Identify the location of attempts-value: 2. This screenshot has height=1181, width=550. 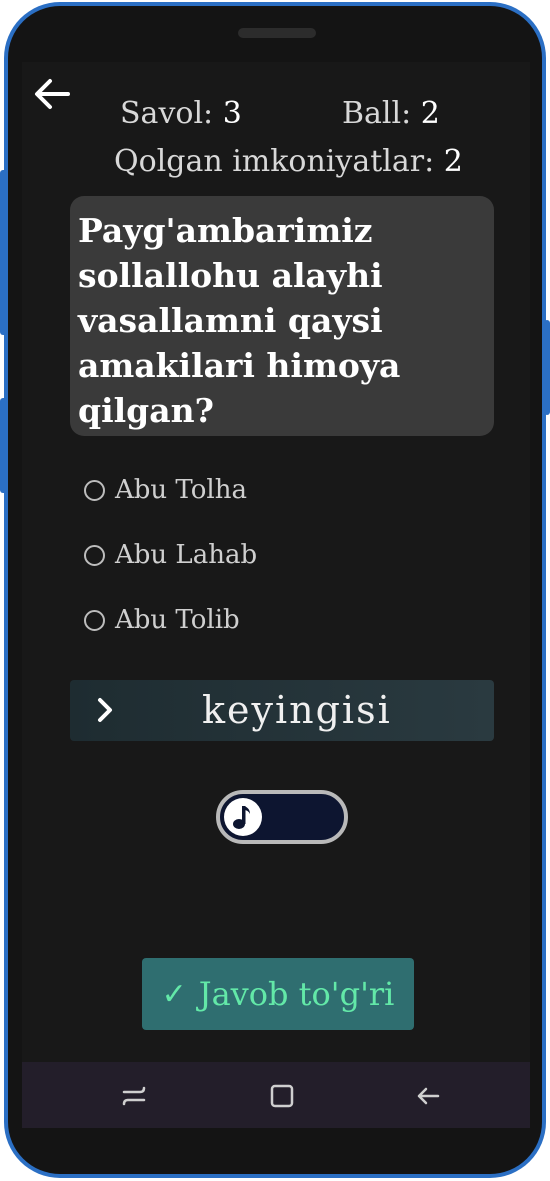
(453, 161).